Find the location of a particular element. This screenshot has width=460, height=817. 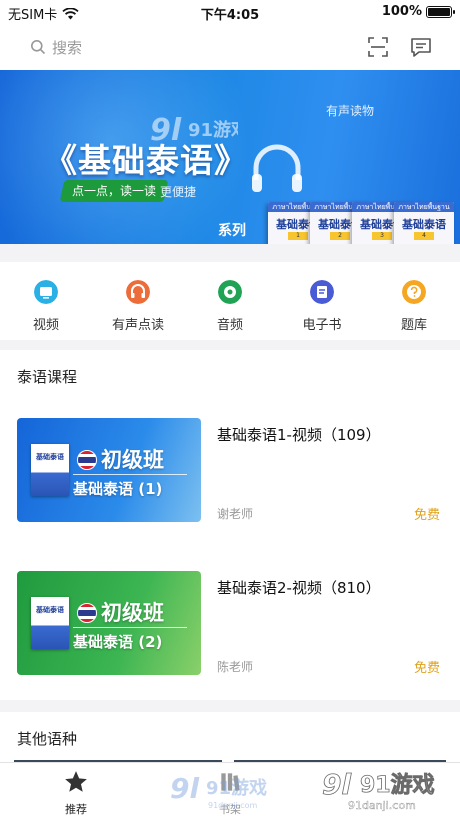

course-teacher: 陈老师 is located at coordinates (235, 667).